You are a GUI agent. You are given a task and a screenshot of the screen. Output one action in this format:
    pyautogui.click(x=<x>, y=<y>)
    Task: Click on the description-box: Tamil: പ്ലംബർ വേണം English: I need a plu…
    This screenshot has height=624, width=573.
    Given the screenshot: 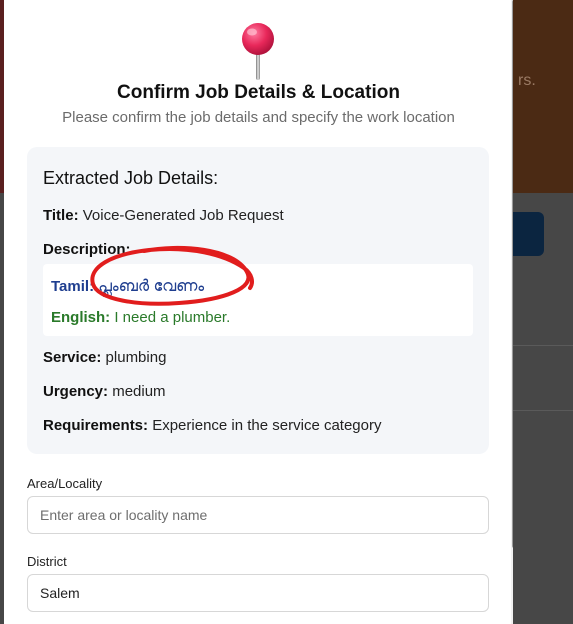 What is the action you would take?
    pyautogui.click(x=258, y=300)
    